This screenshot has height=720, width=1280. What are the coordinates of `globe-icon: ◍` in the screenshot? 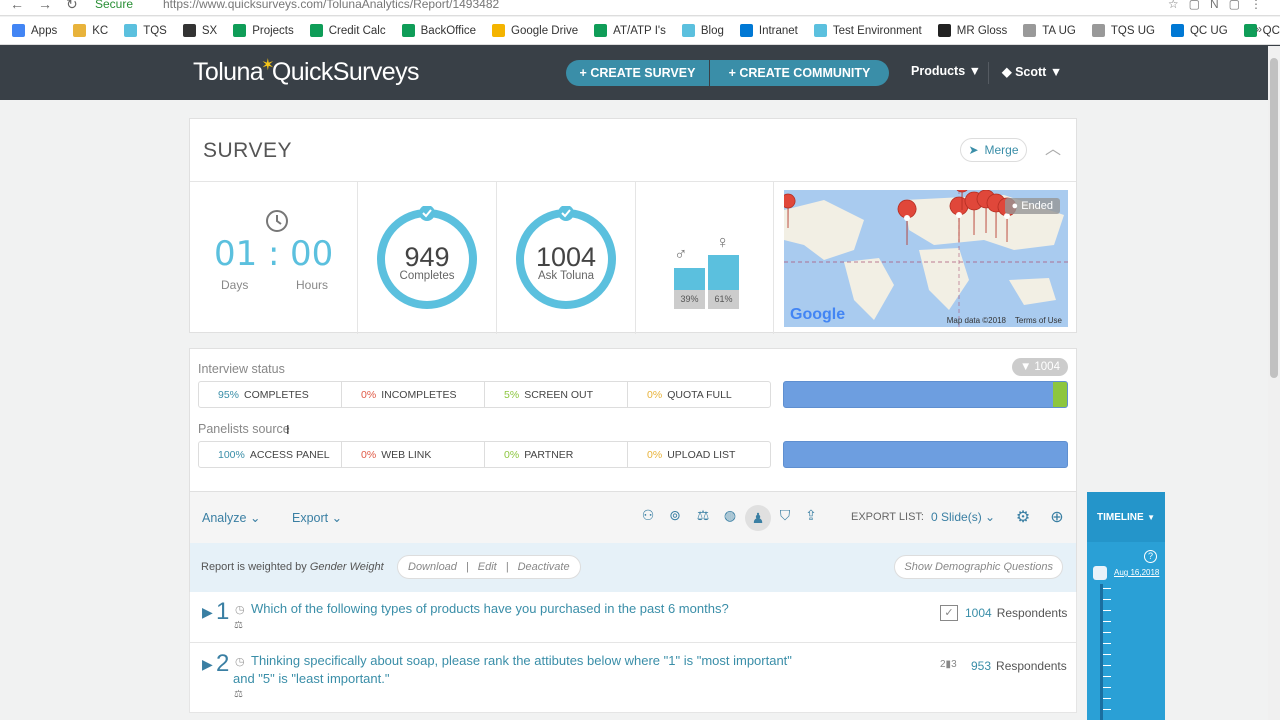 It's located at (730, 515).